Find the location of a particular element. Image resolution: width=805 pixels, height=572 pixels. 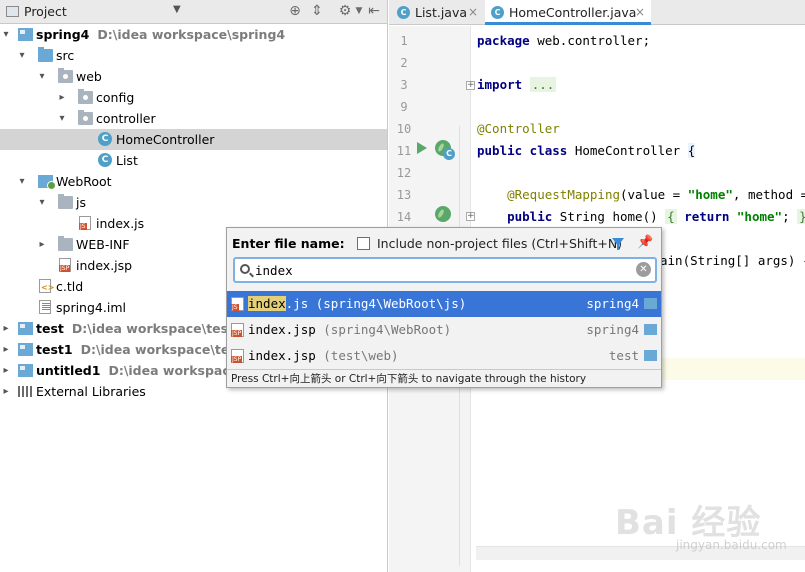

line-number: 9 is located at coordinates (404, 107).